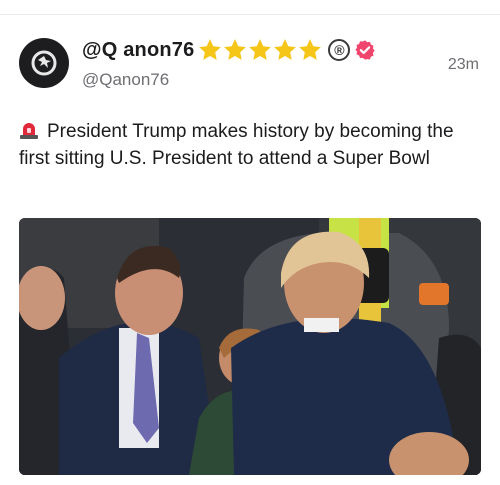  I want to click on post-header: @Q anon76 ® @Qanon76, so click(229, 63).